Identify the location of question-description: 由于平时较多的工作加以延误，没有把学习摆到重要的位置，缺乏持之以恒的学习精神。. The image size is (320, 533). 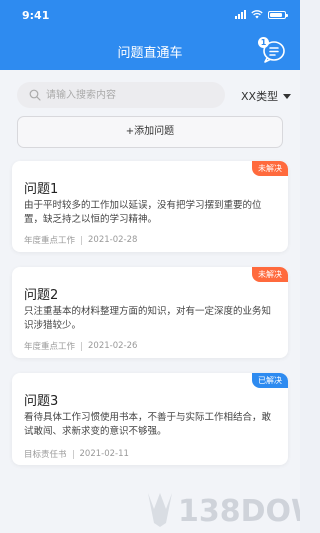
(143, 212).